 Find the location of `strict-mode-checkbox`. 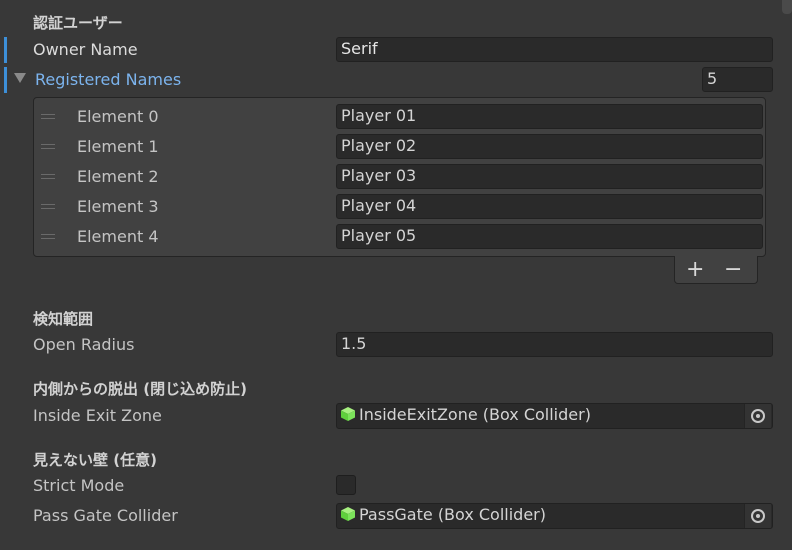

strict-mode-checkbox is located at coordinates (346, 485).